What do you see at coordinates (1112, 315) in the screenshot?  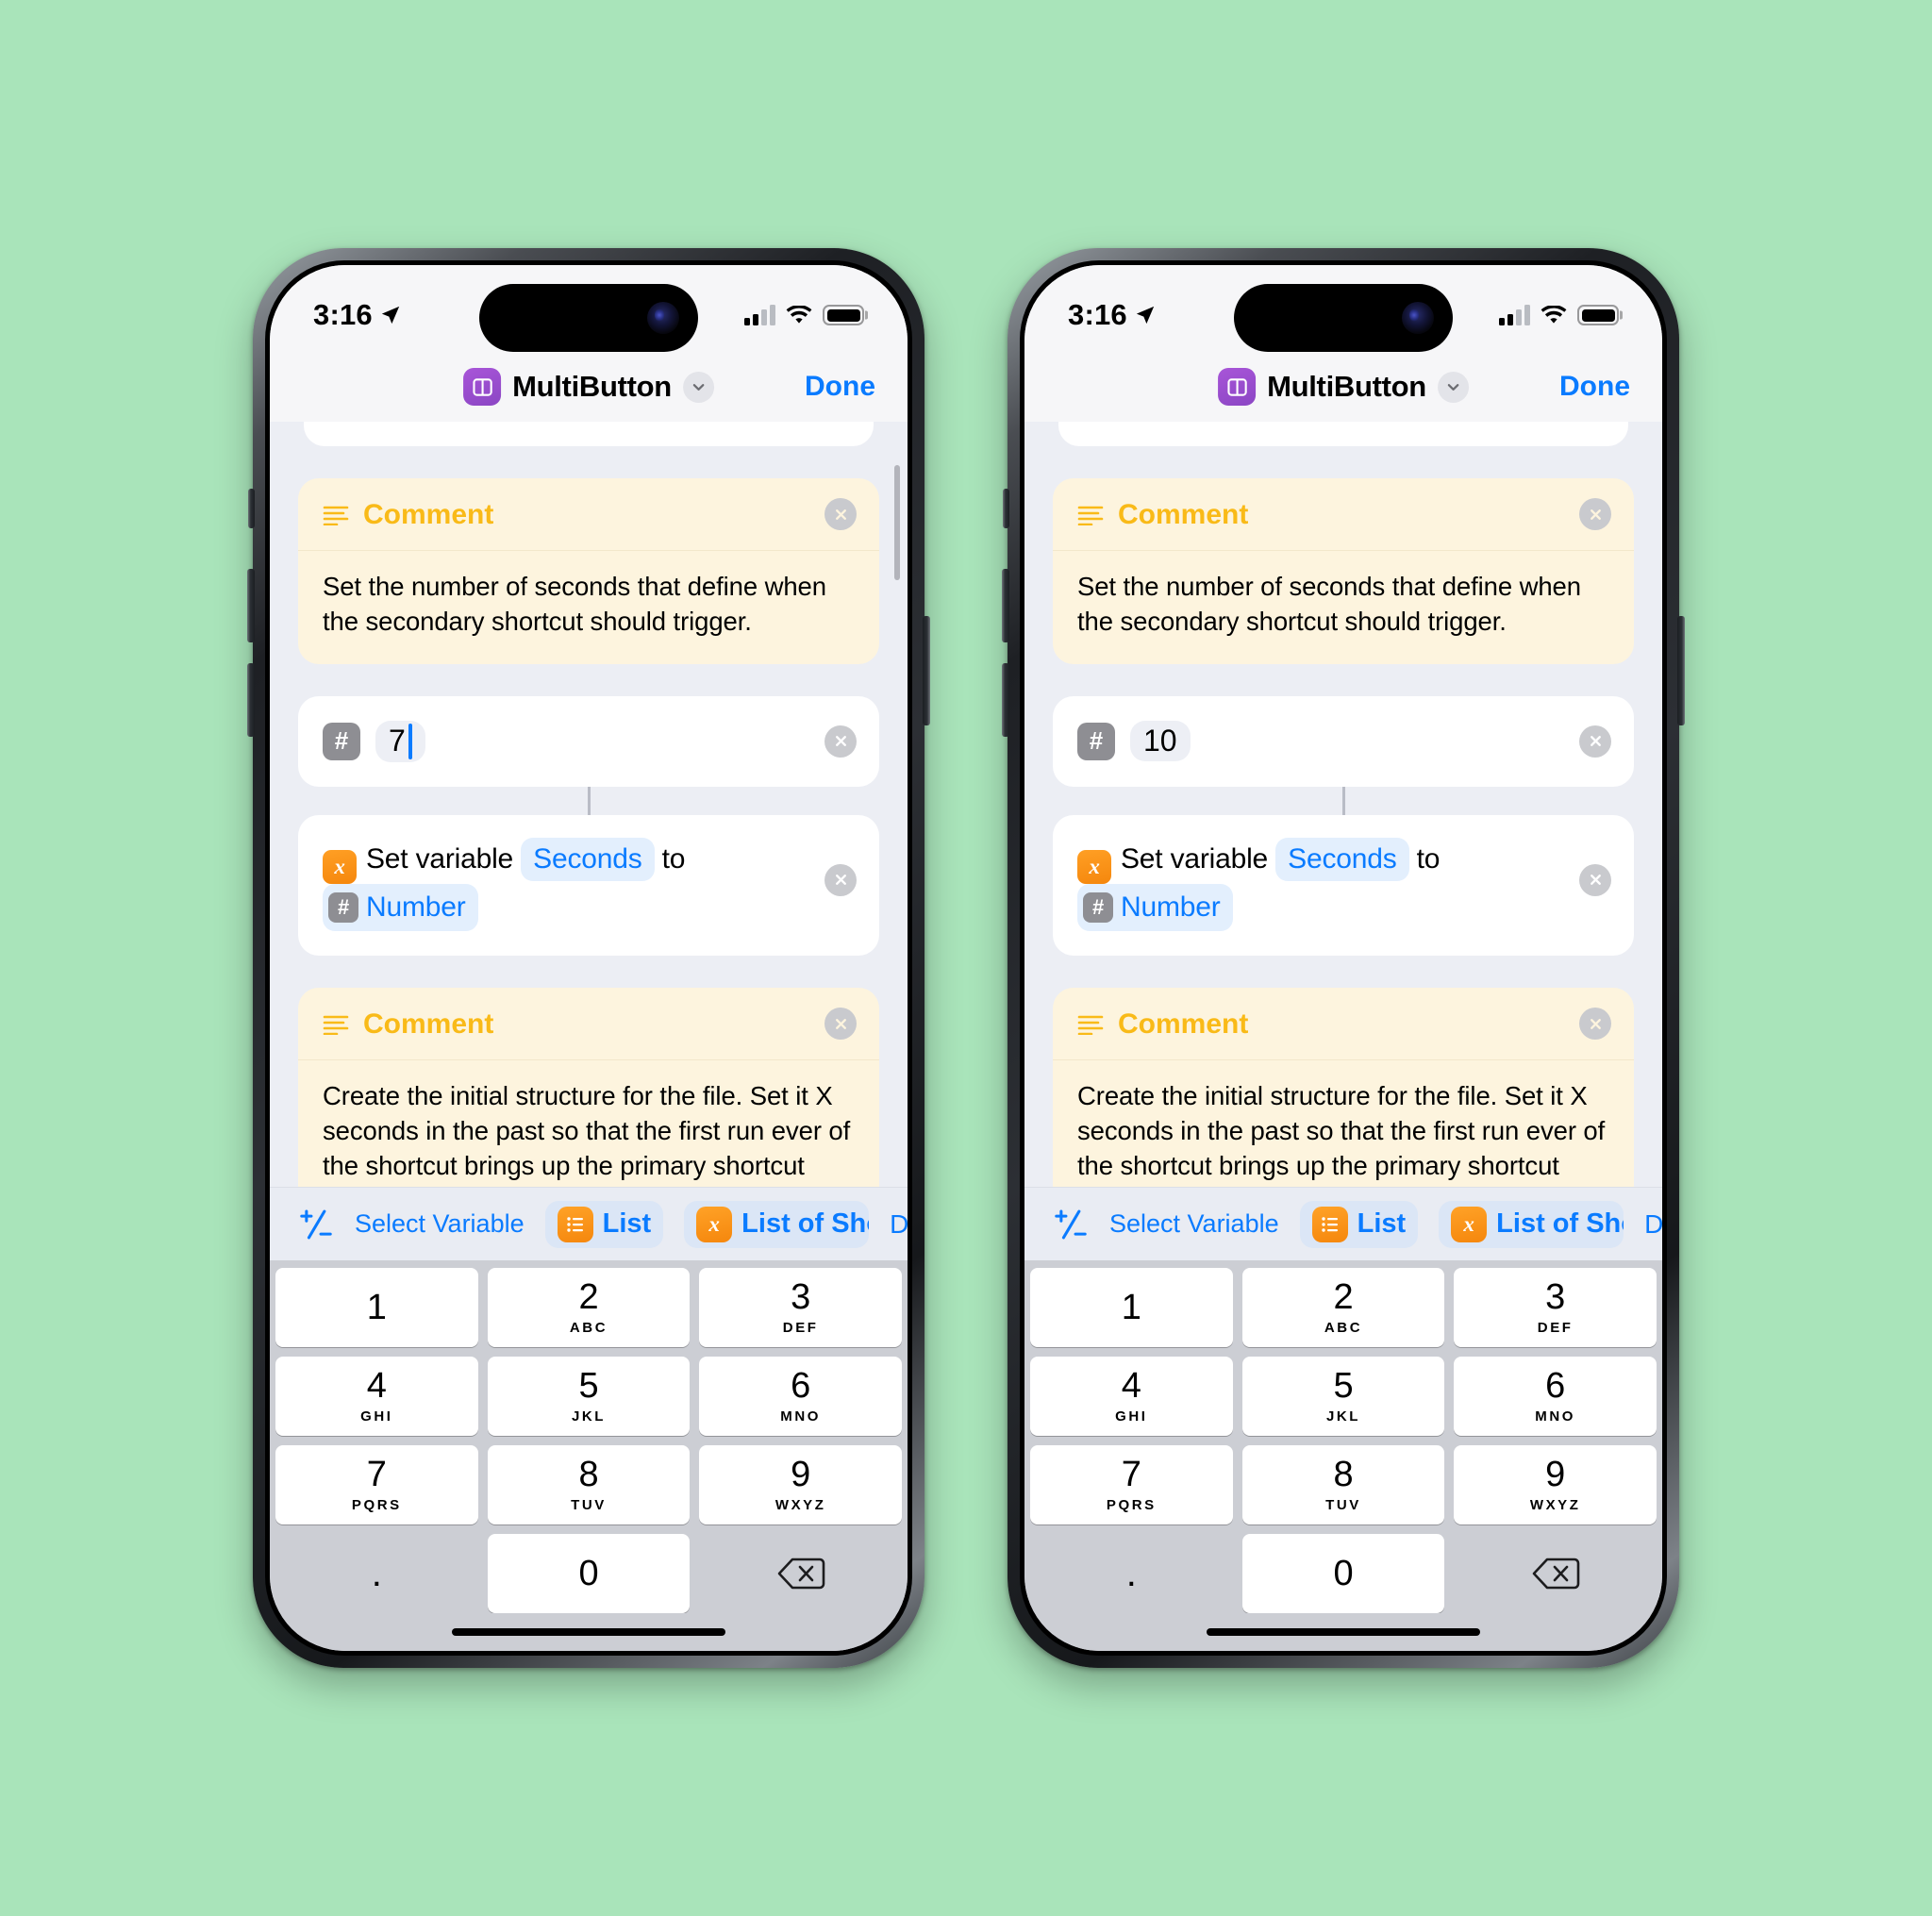 I see `status-bar-time-group: 3:16` at bounding box center [1112, 315].